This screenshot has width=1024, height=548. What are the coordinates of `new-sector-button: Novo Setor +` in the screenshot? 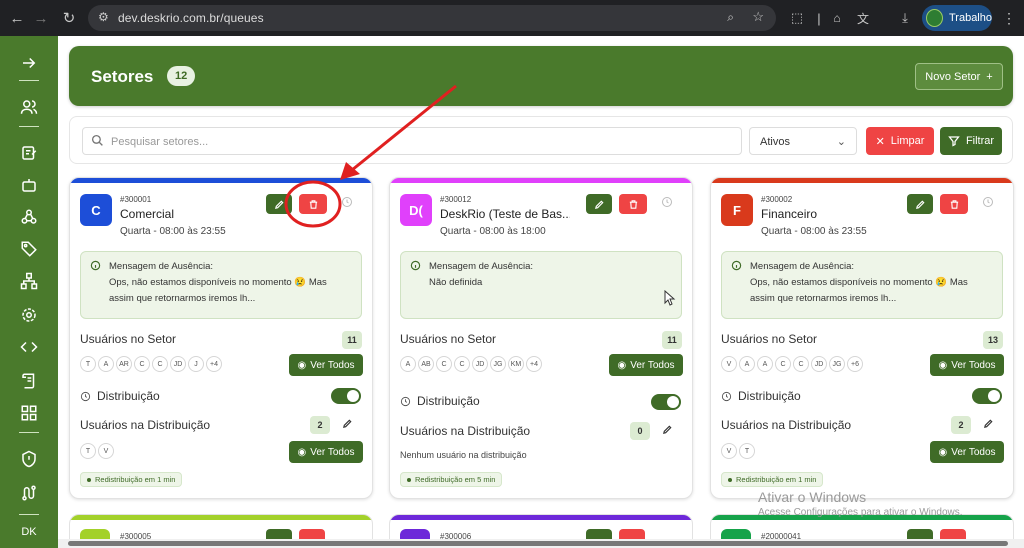 It's located at (959, 76).